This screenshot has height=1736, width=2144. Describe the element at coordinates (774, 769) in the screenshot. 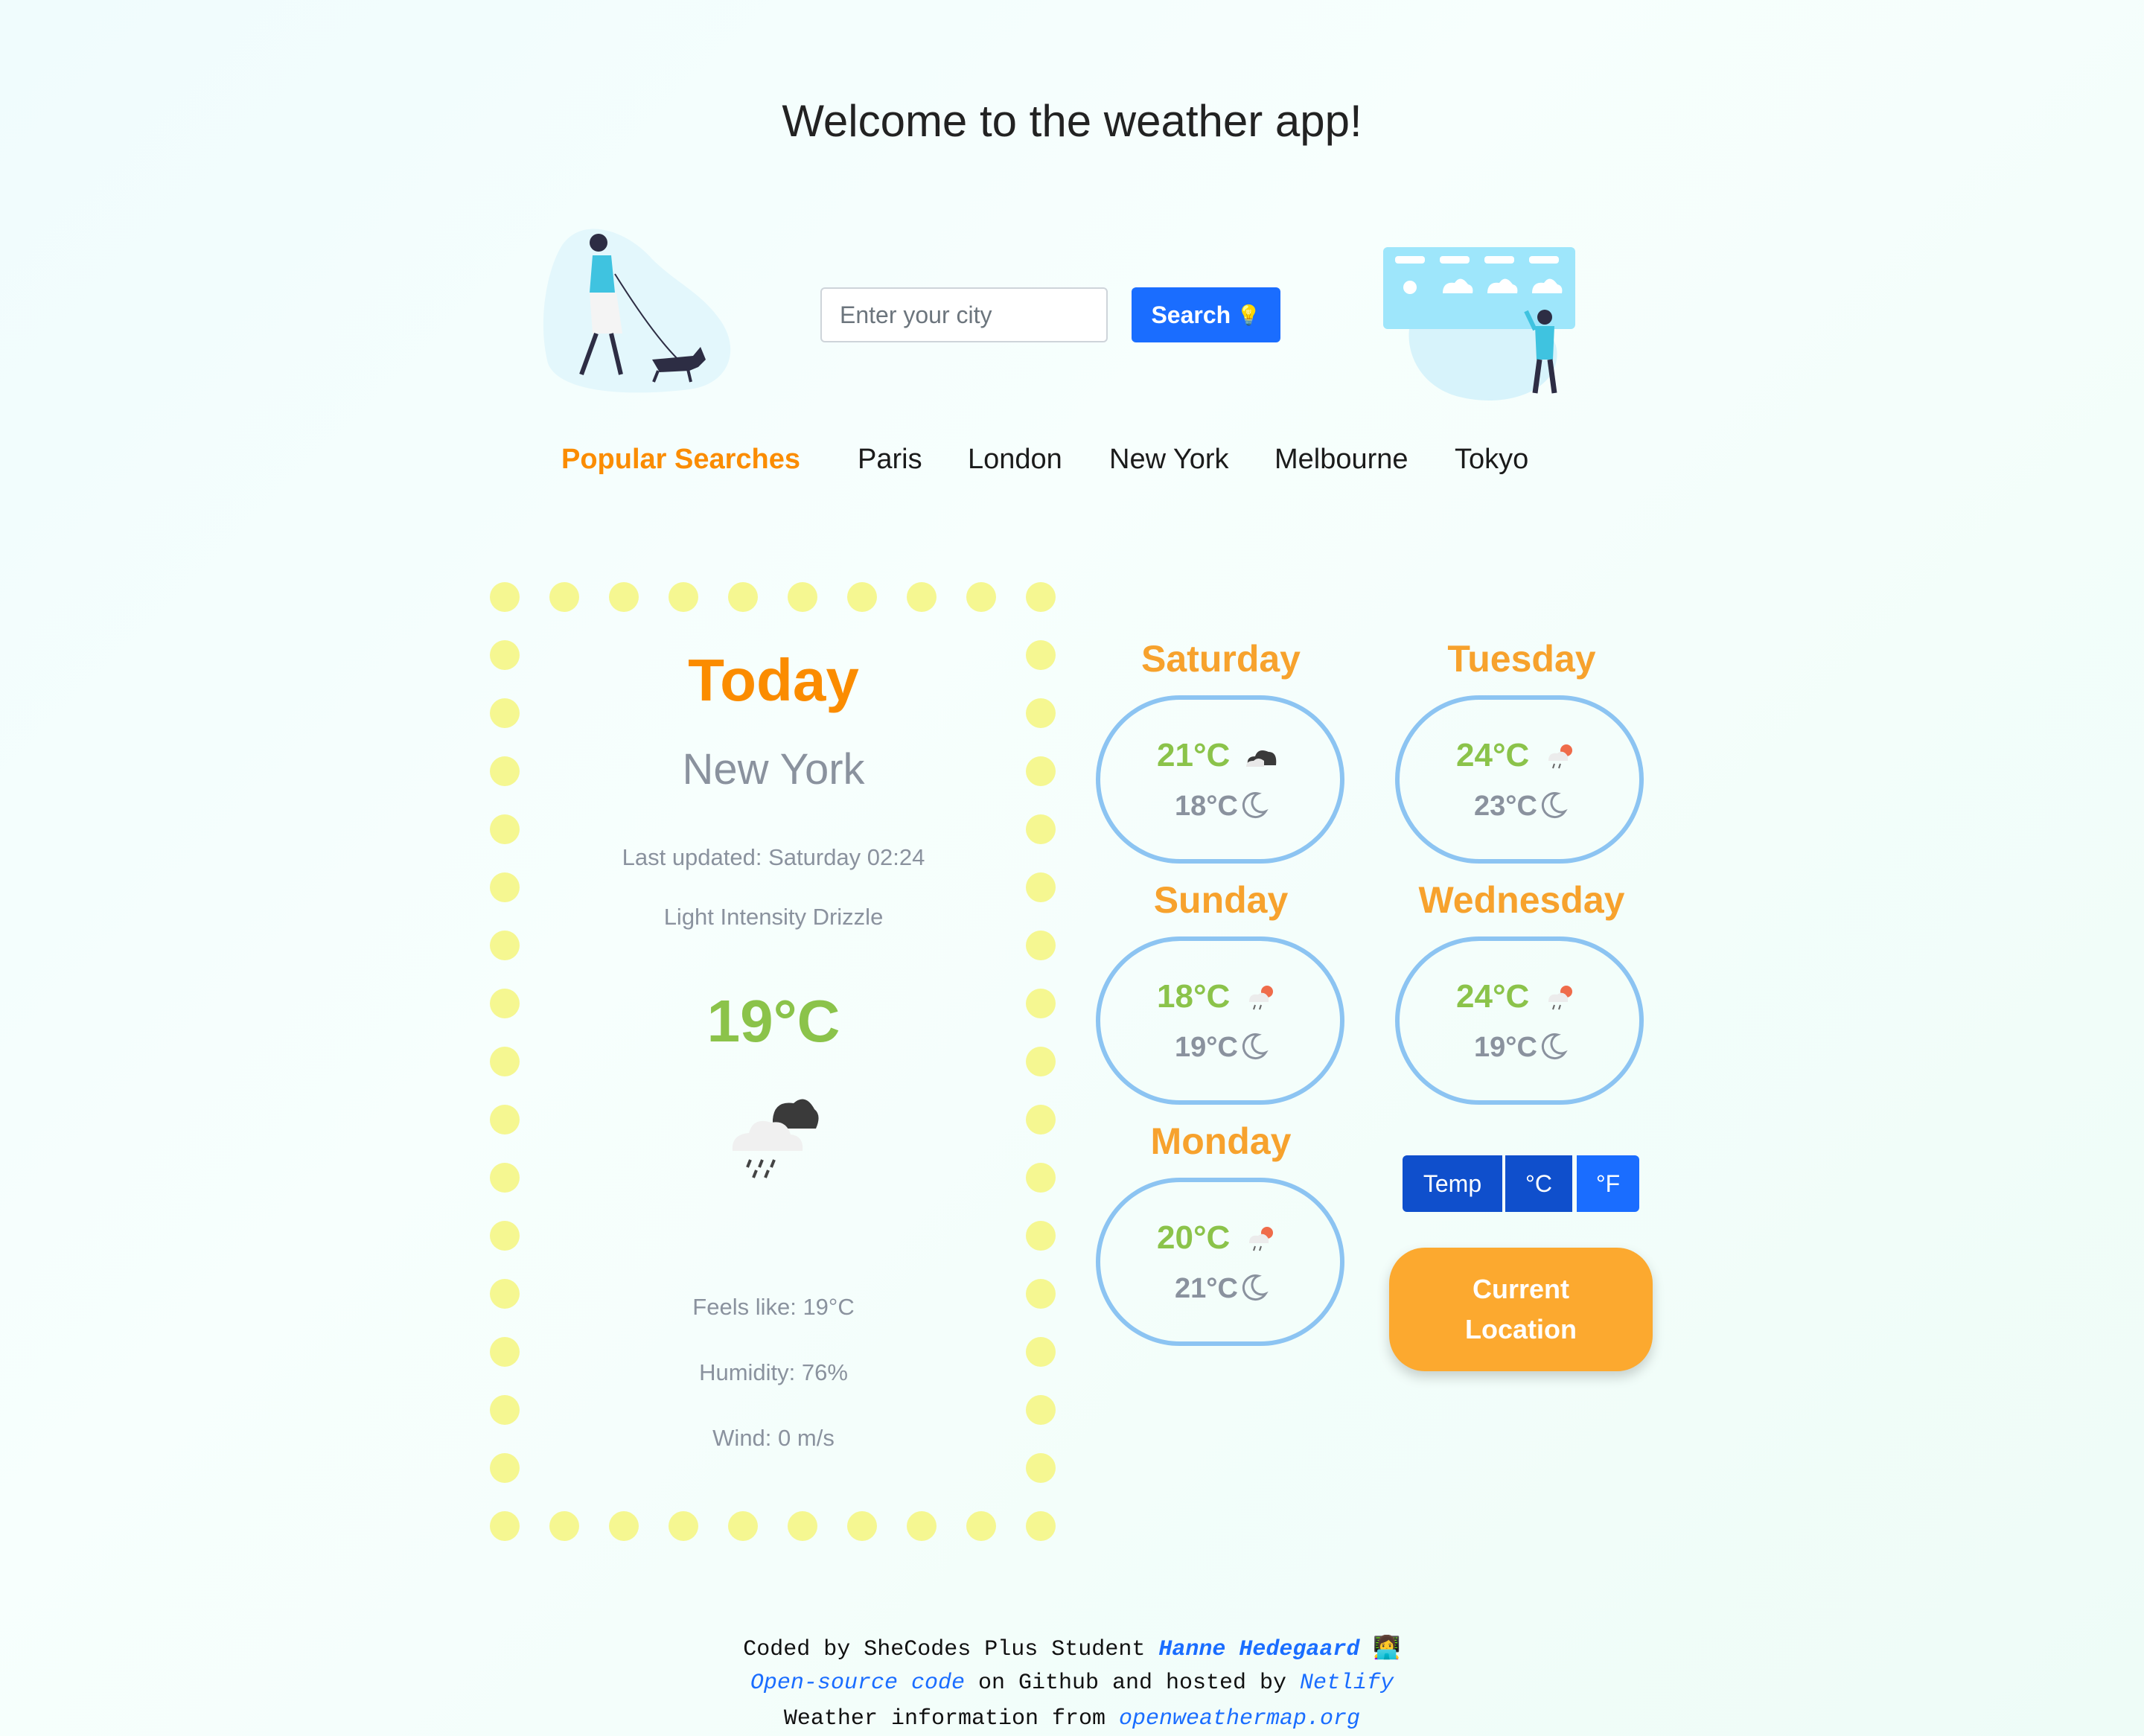

I see `city-name: New York` at that location.